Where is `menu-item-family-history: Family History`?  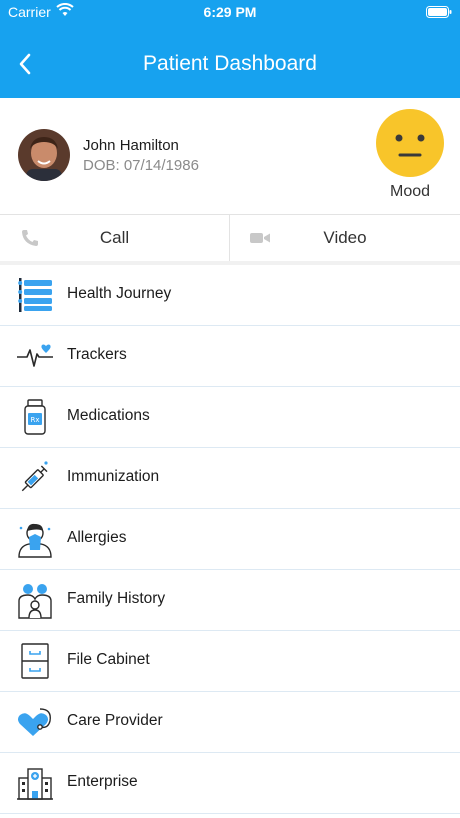 menu-item-family-history: Family History is located at coordinates (230, 600).